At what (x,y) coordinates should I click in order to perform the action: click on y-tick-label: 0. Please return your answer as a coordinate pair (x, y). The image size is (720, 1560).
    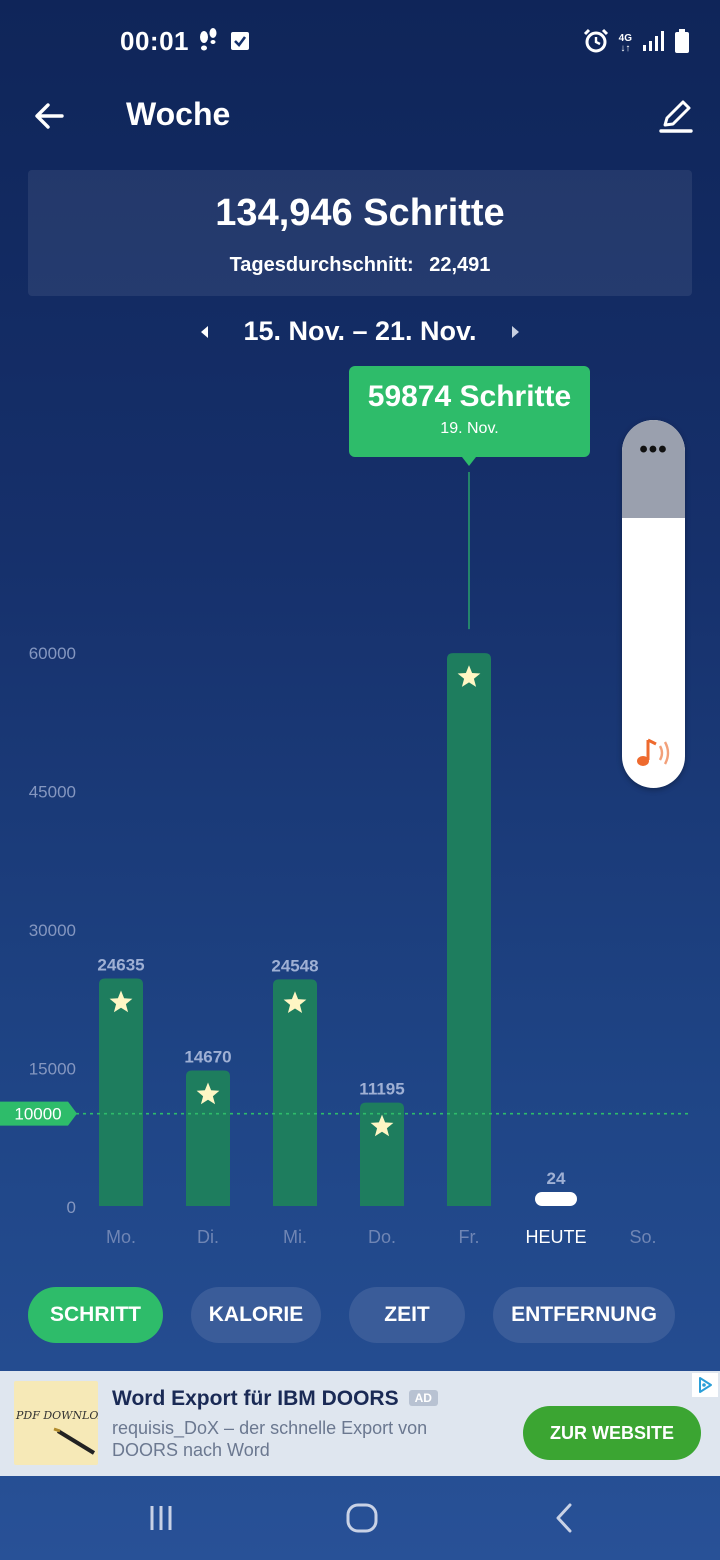
    Looking at the image, I should click on (71, 1207).